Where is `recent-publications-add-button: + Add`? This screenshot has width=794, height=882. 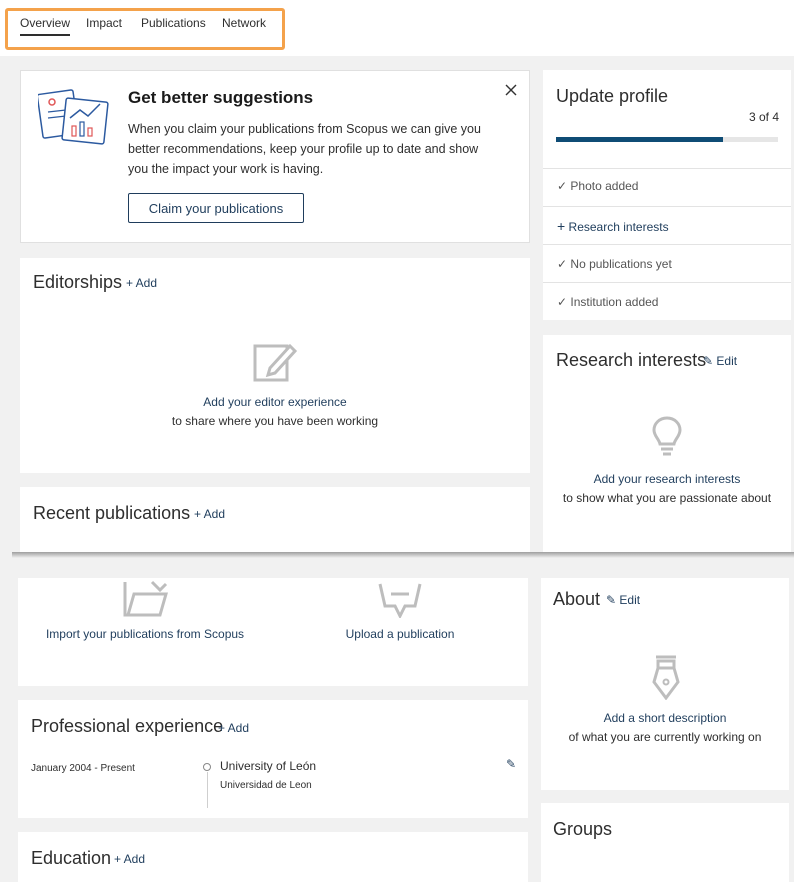 recent-publications-add-button: + Add is located at coordinates (209, 514).